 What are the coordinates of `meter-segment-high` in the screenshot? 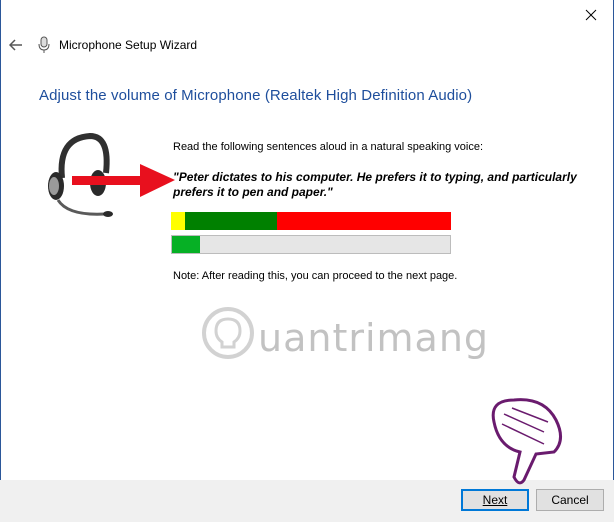 It's located at (364, 221).